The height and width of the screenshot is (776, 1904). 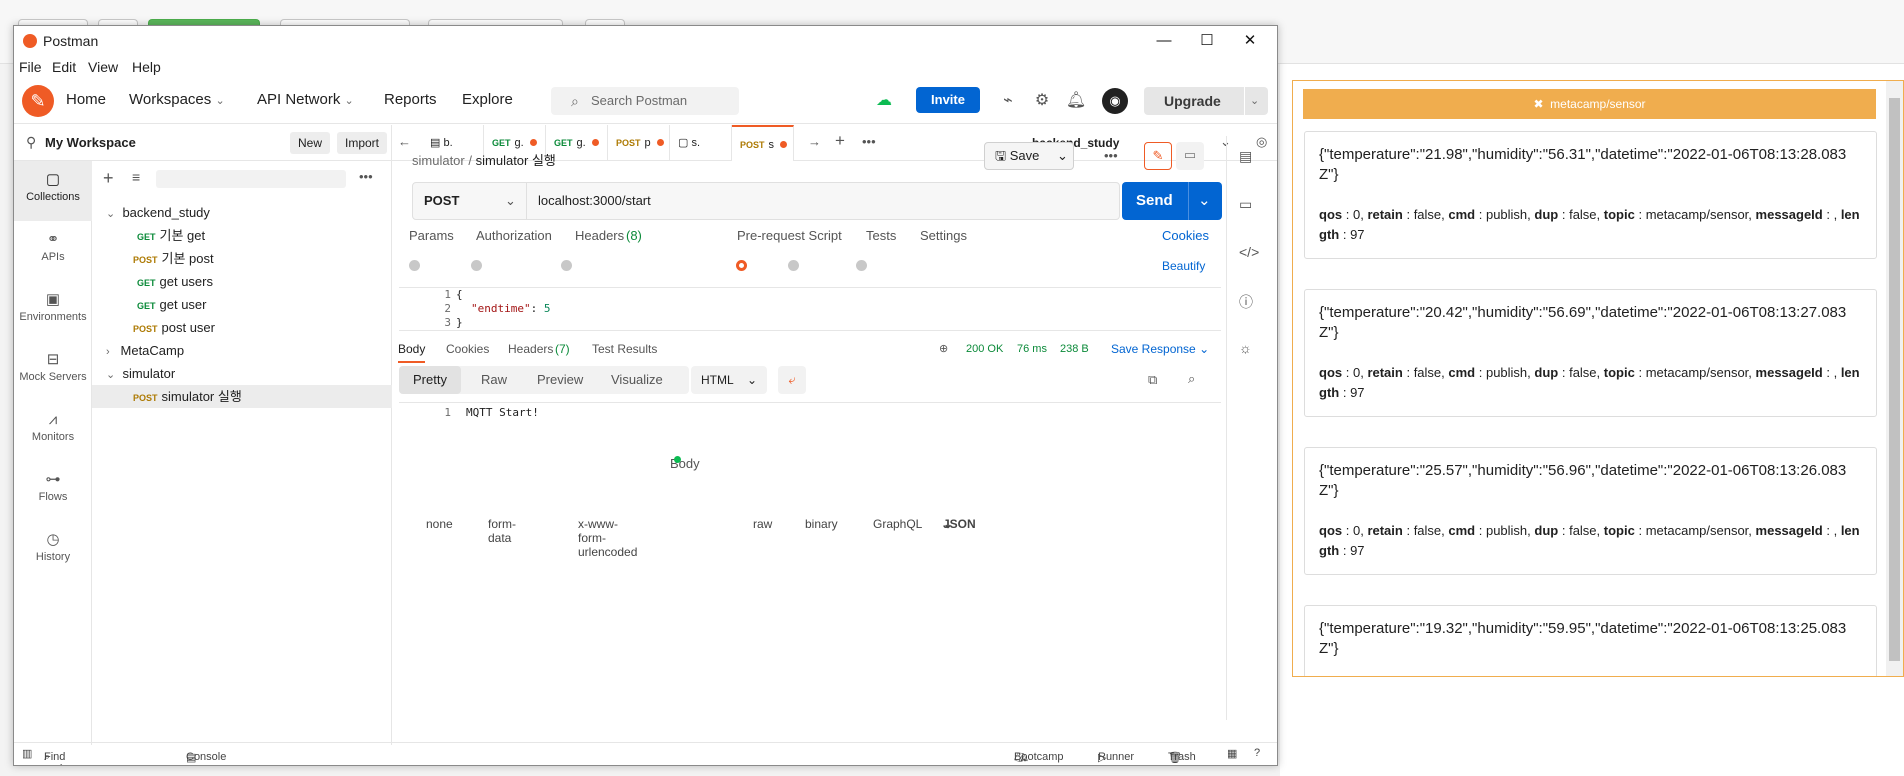 I want to click on resp-tab-test-results: Test Results, so click(x=624, y=349).